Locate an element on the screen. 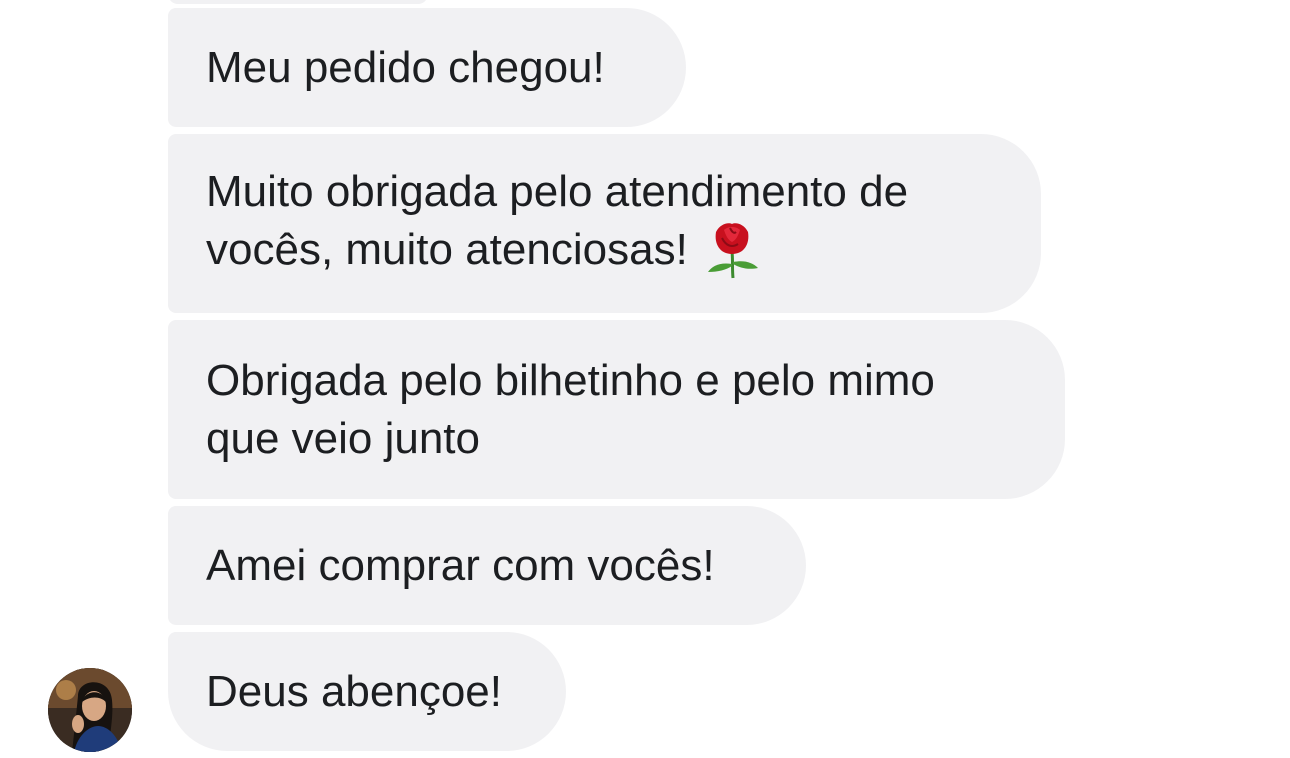  message-text-fragment: vocês, muito atenciosas! is located at coordinates (447, 250).